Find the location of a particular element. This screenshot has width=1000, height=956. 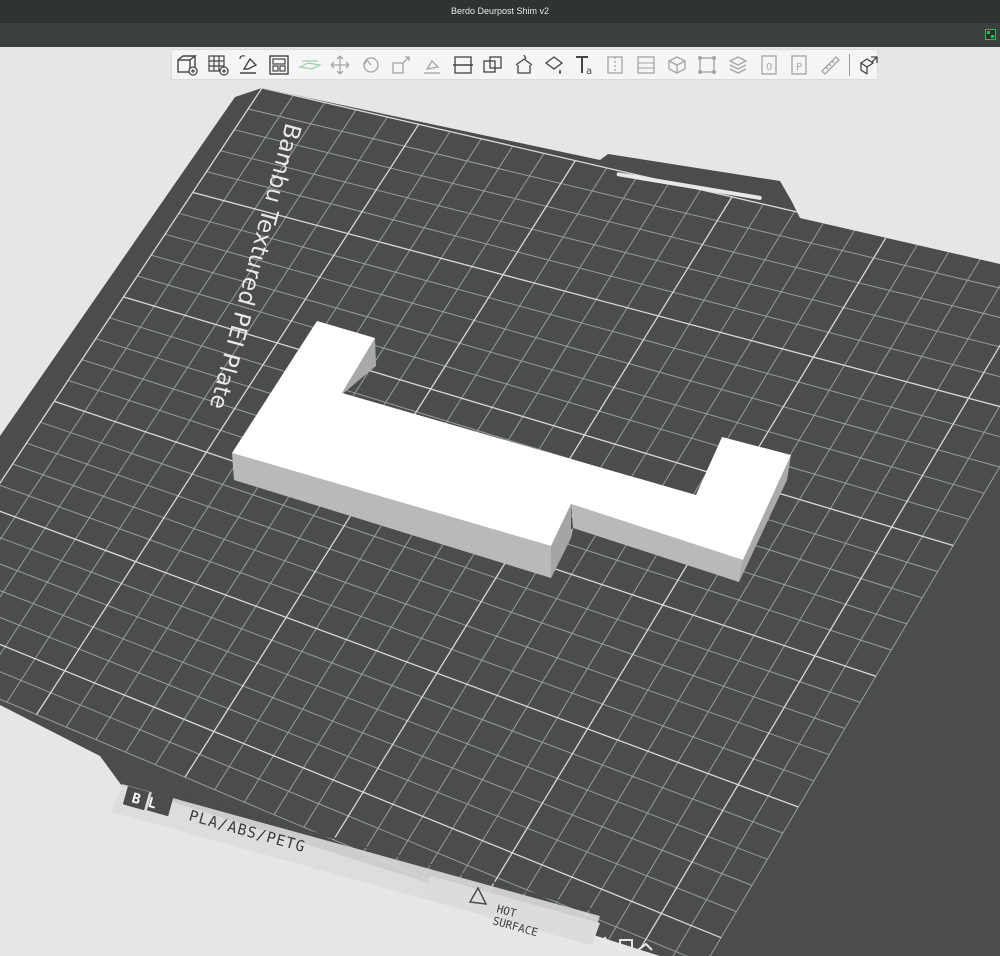

plate-zero-icon: 0 is located at coordinates (768, 64).